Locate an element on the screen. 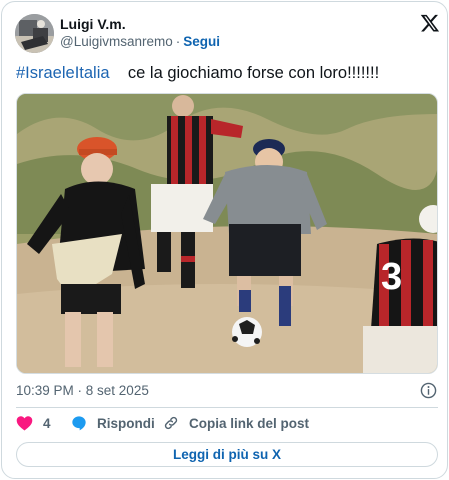 This screenshot has width=449, height=480. like-button: 4 is located at coordinates (33, 423).